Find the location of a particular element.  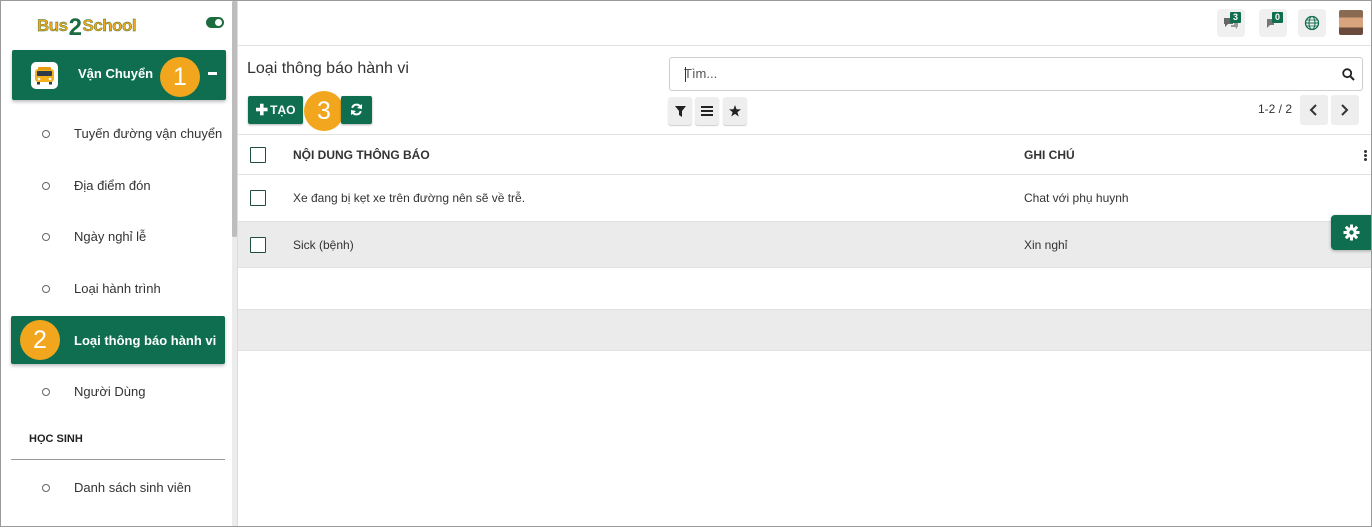

search-box is located at coordinates (1016, 74).